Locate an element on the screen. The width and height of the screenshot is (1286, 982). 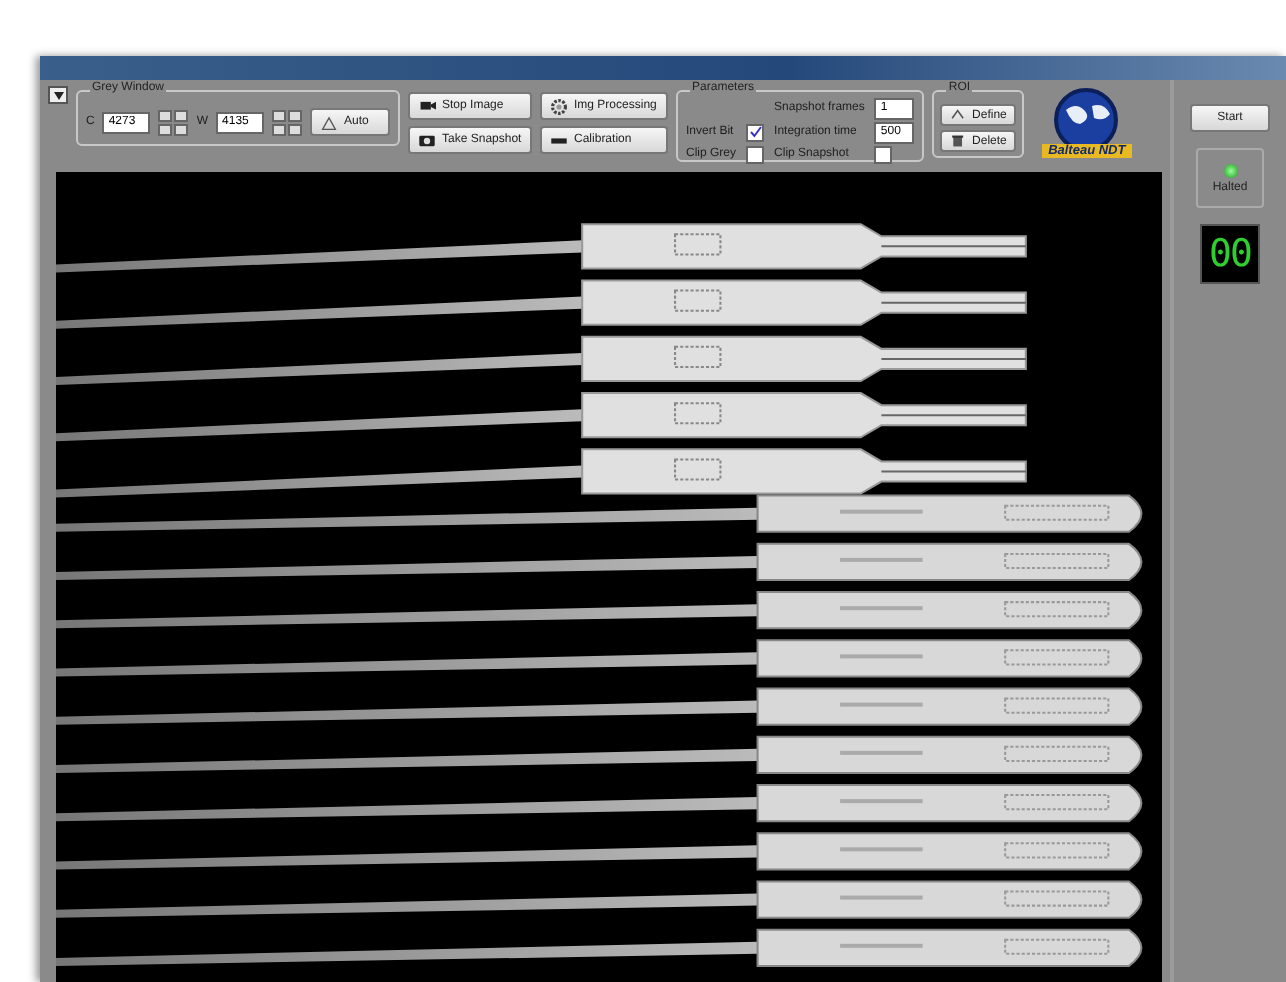
camcorder-icon is located at coordinates (427, 106).